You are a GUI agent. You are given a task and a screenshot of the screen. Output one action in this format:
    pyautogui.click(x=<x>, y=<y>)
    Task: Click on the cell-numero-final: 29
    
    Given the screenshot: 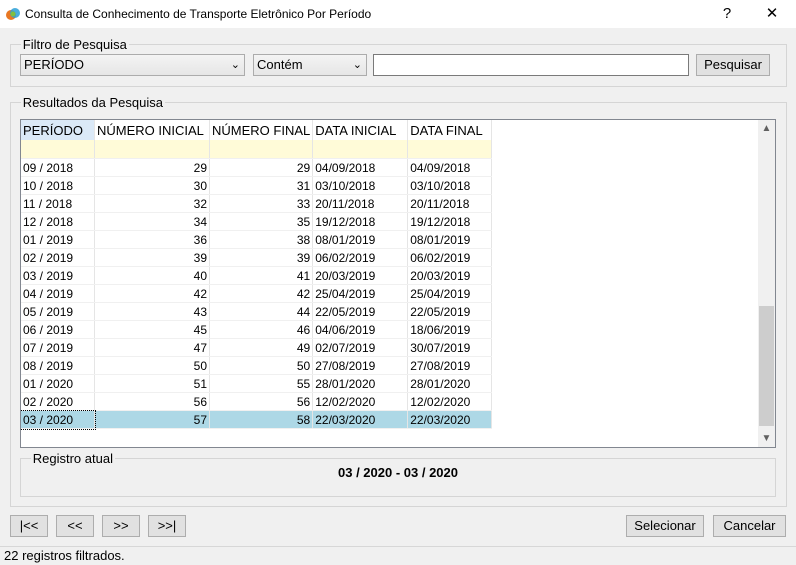 What is the action you would take?
    pyautogui.click(x=261, y=167)
    